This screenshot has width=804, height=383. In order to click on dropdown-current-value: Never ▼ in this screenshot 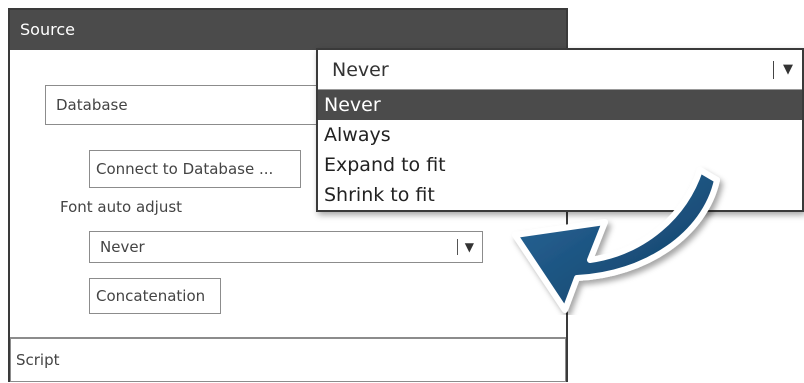, I will do `click(560, 70)`.